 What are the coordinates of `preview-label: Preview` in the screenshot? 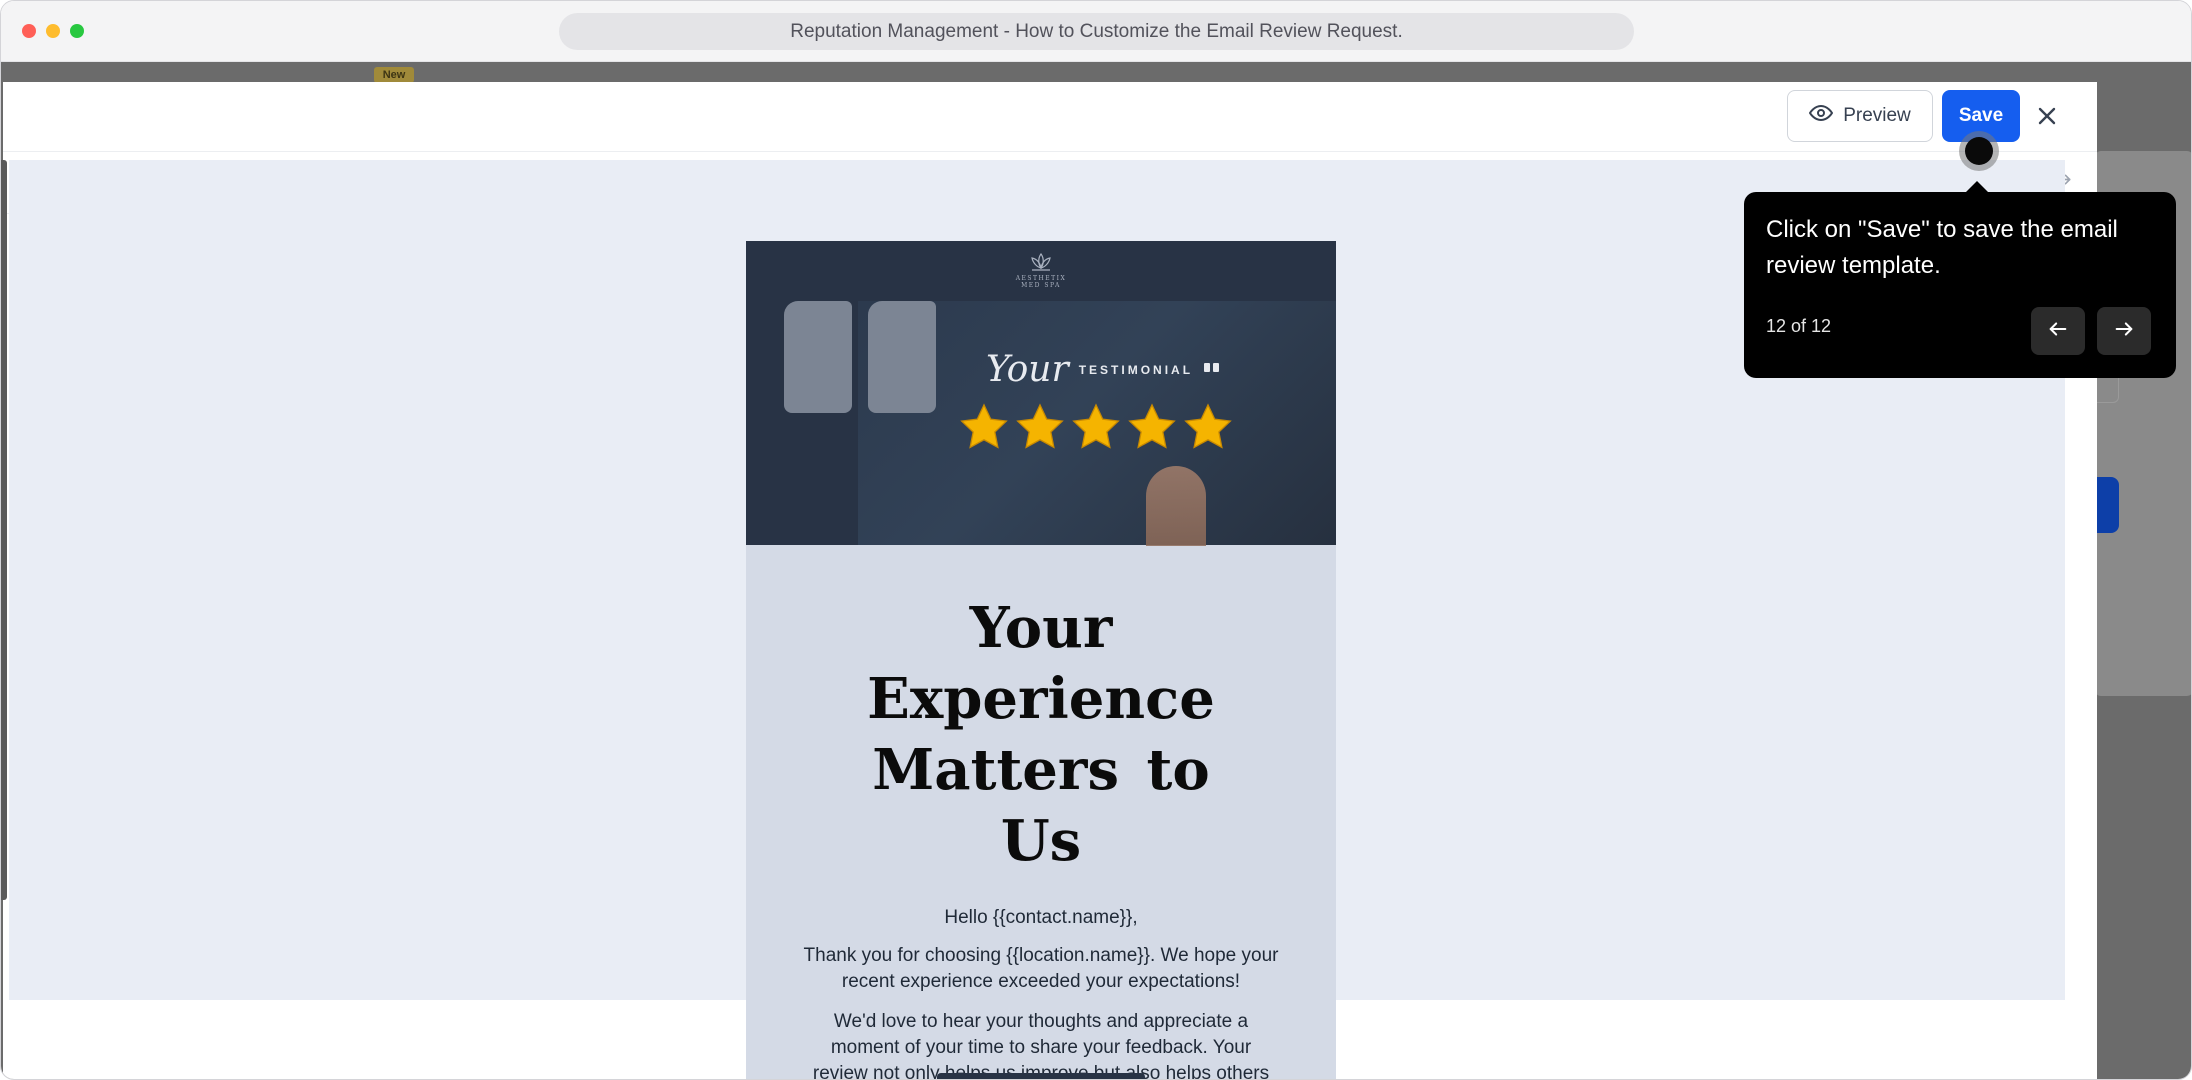 It's located at (1877, 115).